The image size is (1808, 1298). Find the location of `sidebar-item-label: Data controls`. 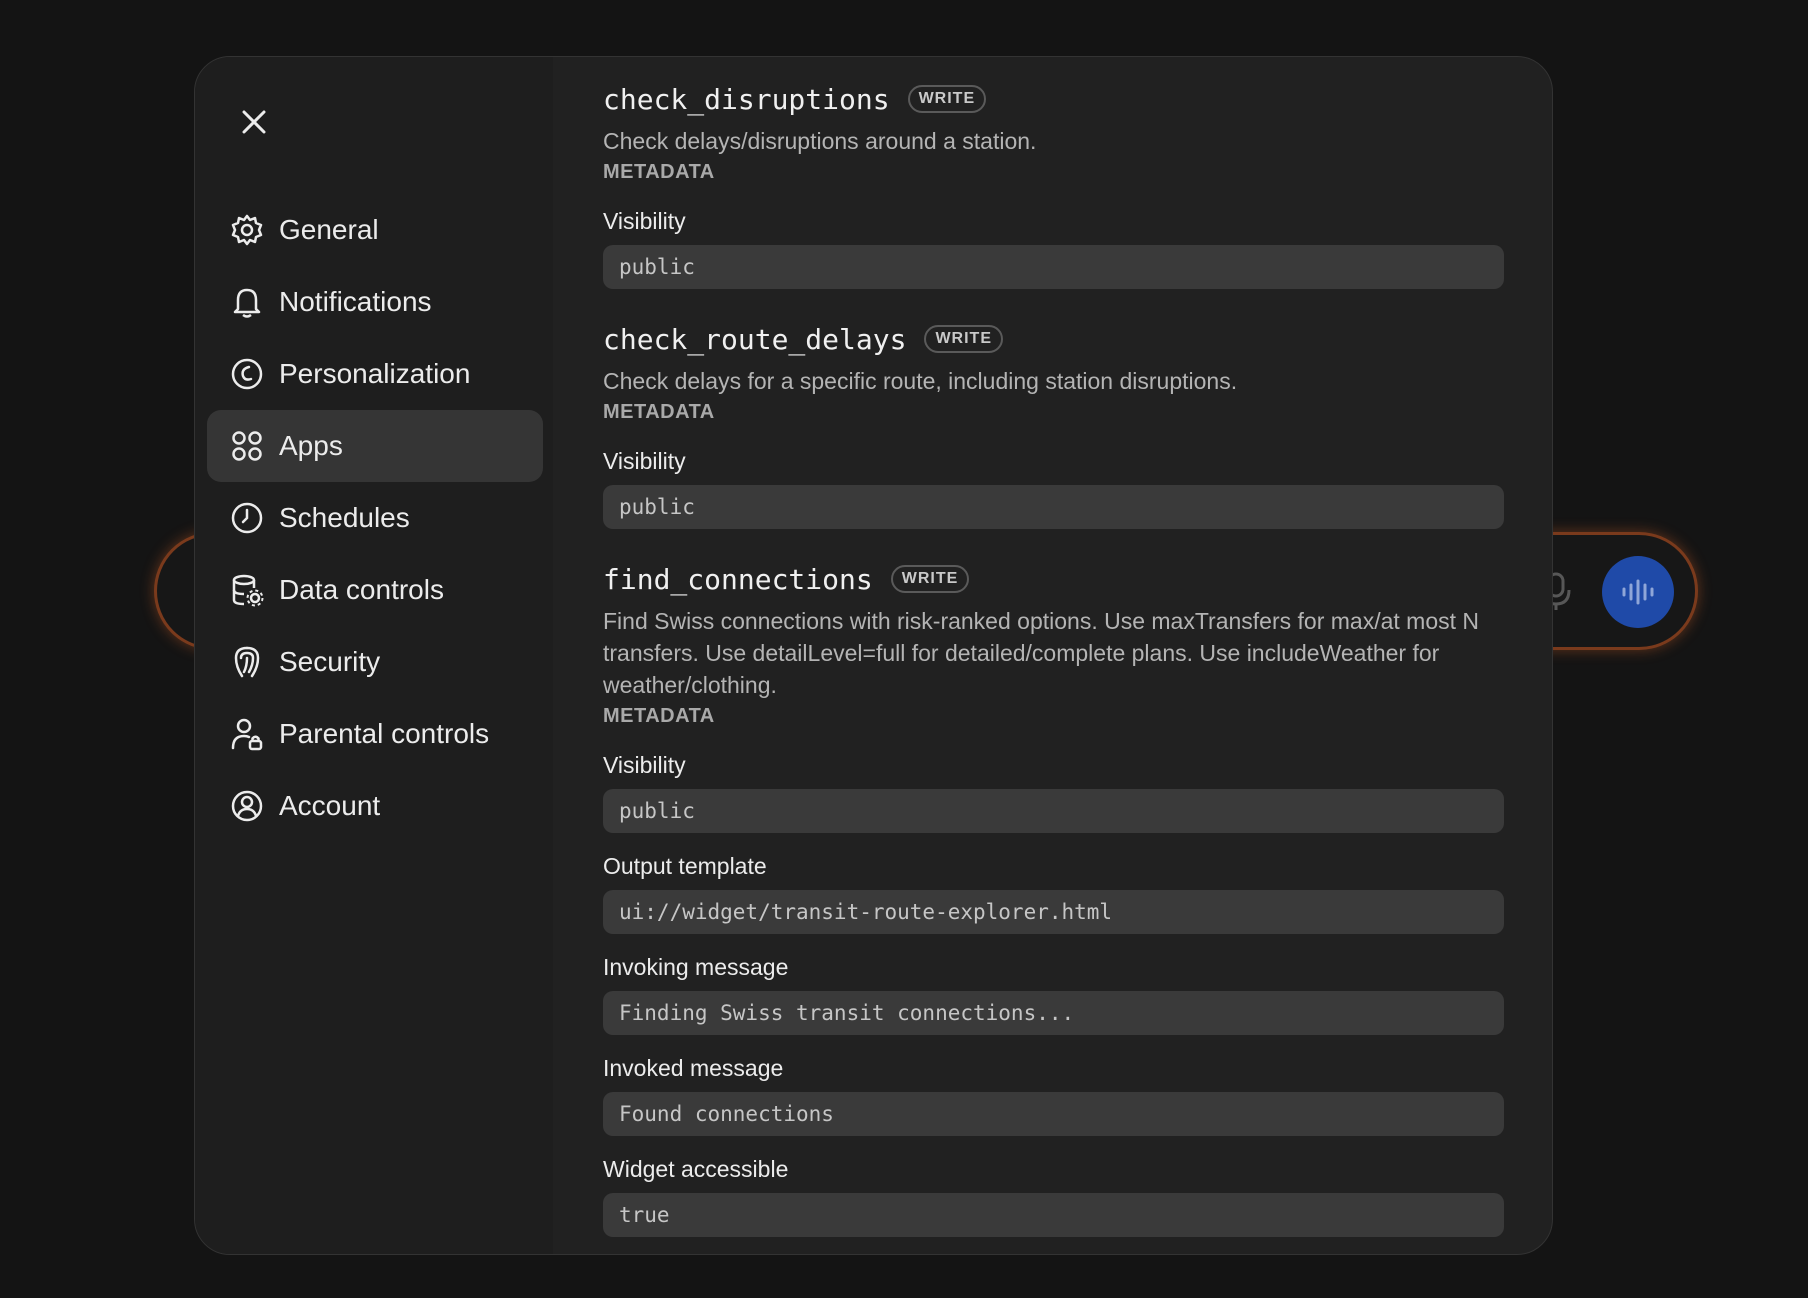

sidebar-item-label: Data controls is located at coordinates (361, 589).